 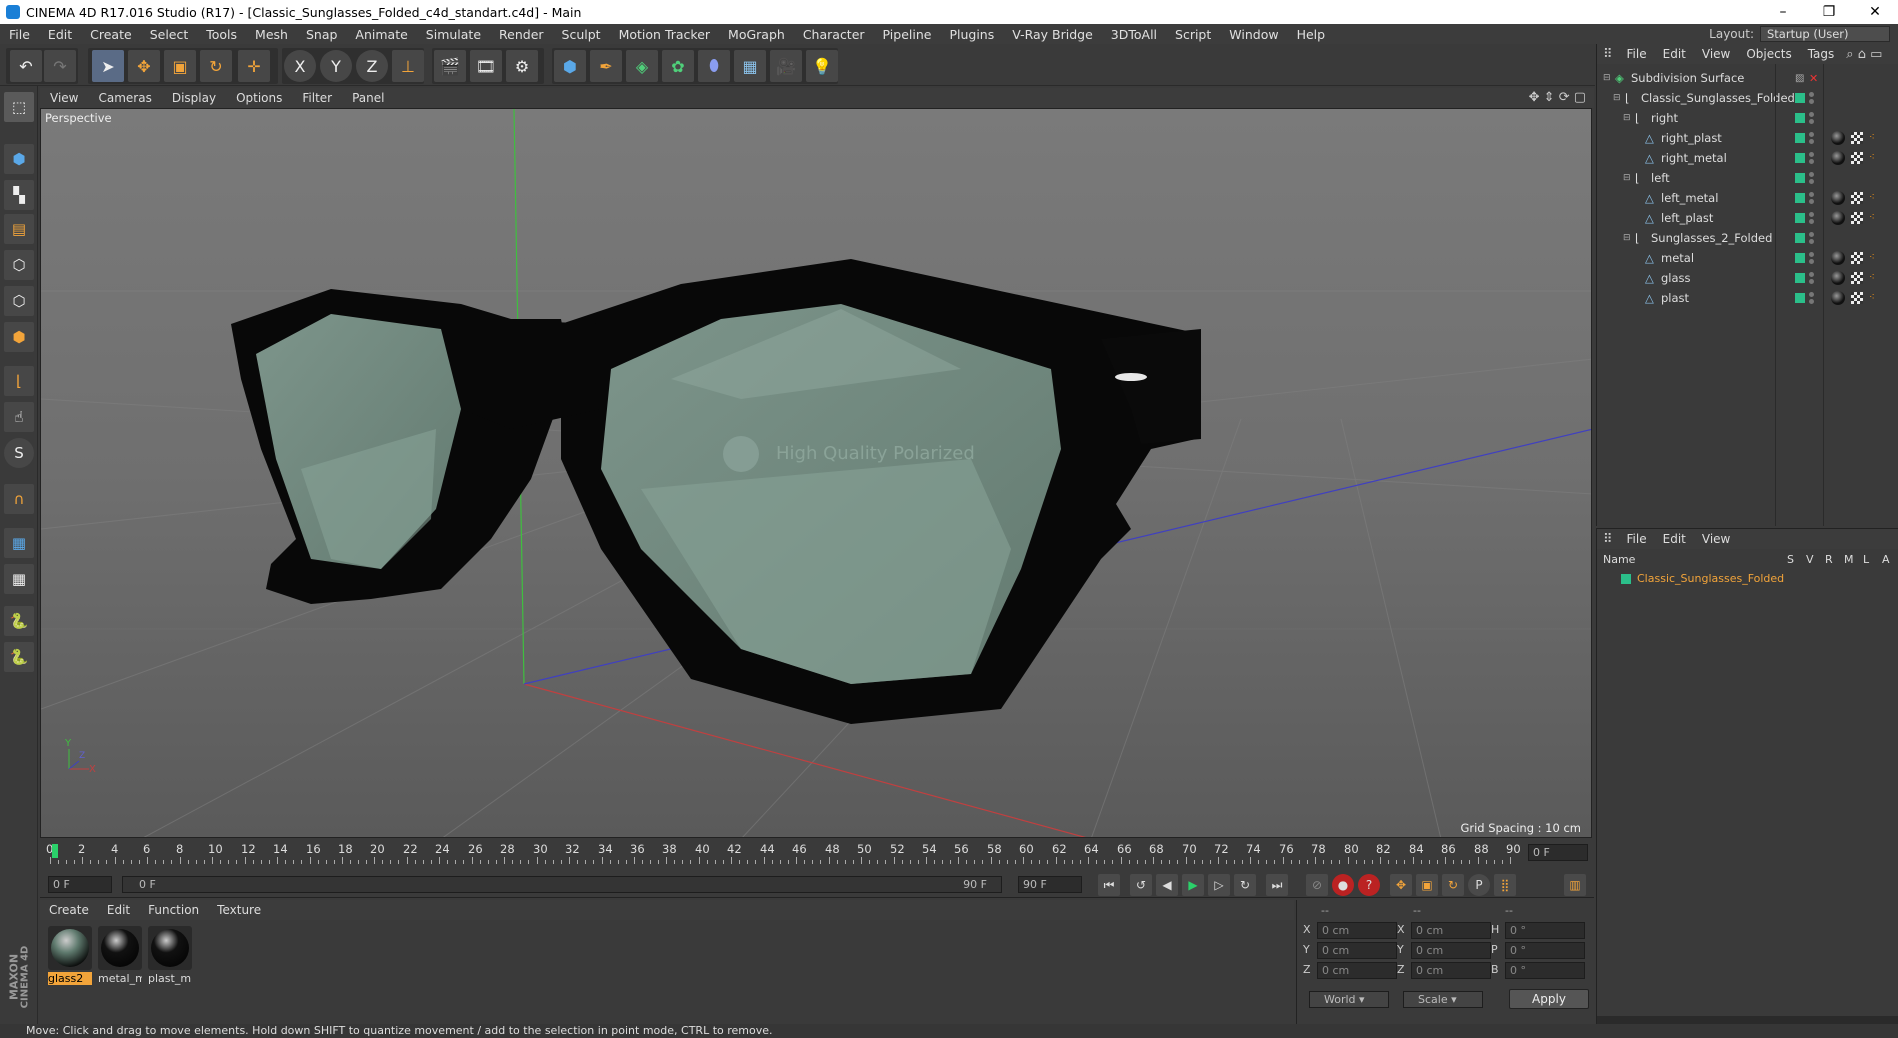 What do you see at coordinates (19, 337) in the screenshot?
I see `polygons-icon: ⬢` at bounding box center [19, 337].